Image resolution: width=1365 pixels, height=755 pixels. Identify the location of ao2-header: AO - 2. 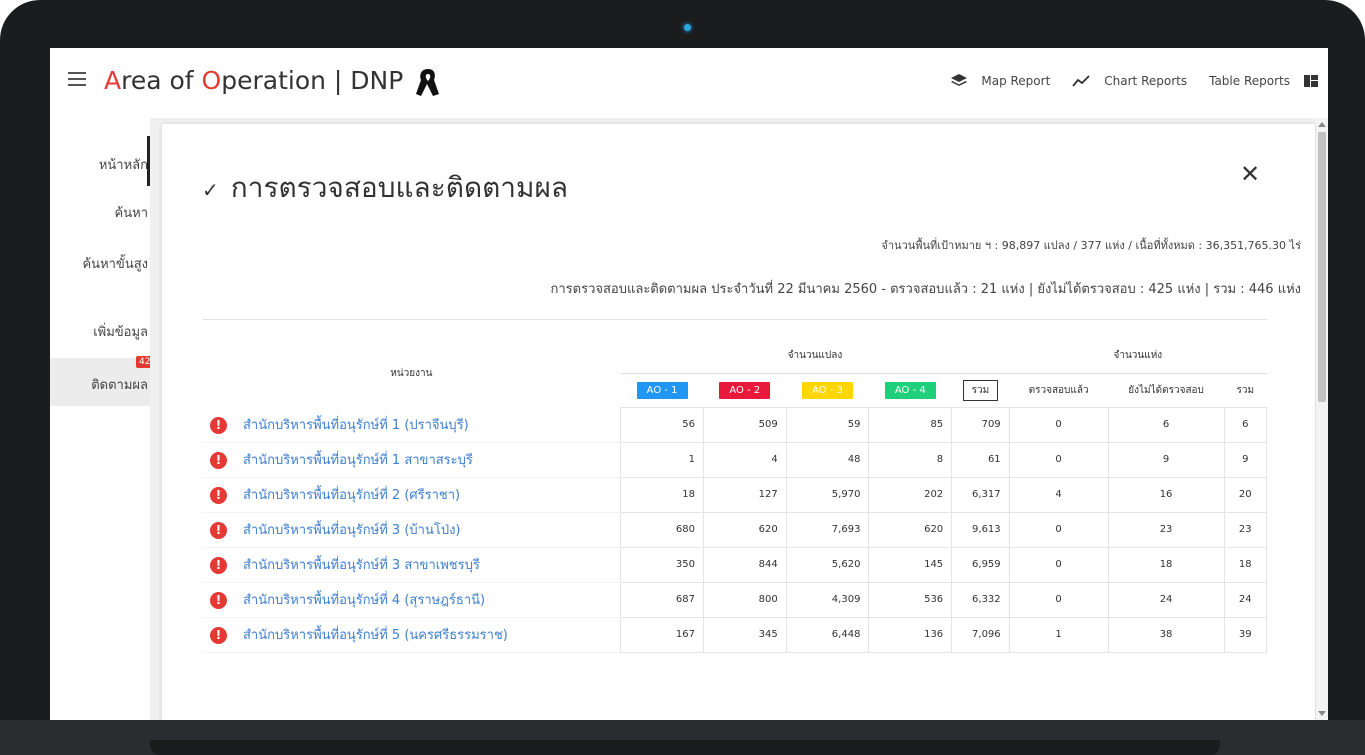
(744, 390).